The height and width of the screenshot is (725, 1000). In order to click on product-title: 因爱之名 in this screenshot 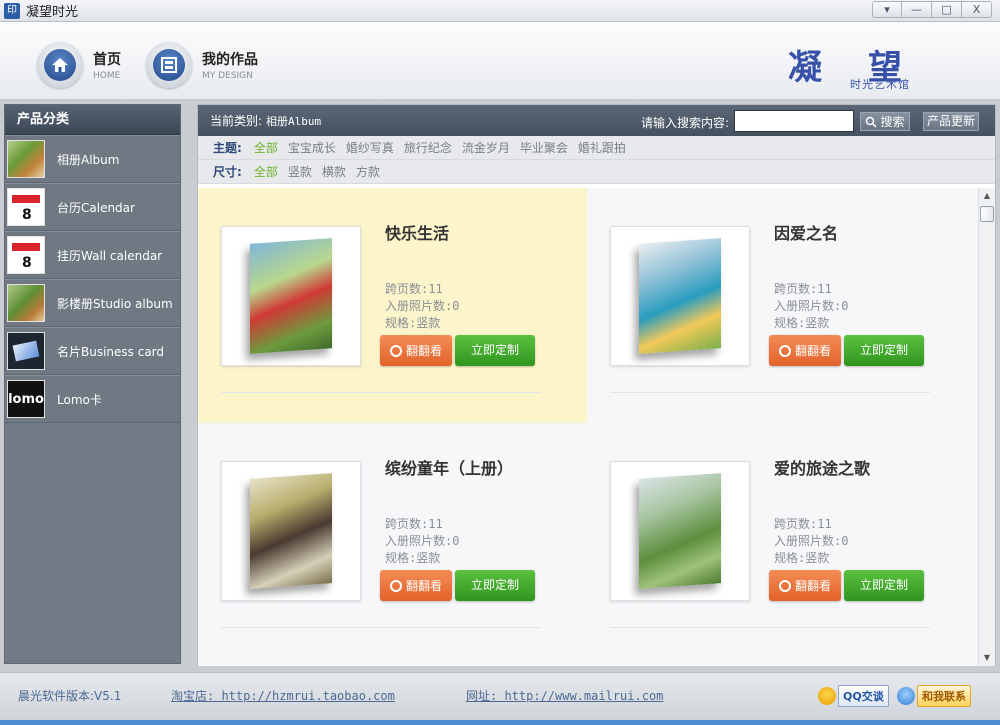, I will do `click(806, 233)`.